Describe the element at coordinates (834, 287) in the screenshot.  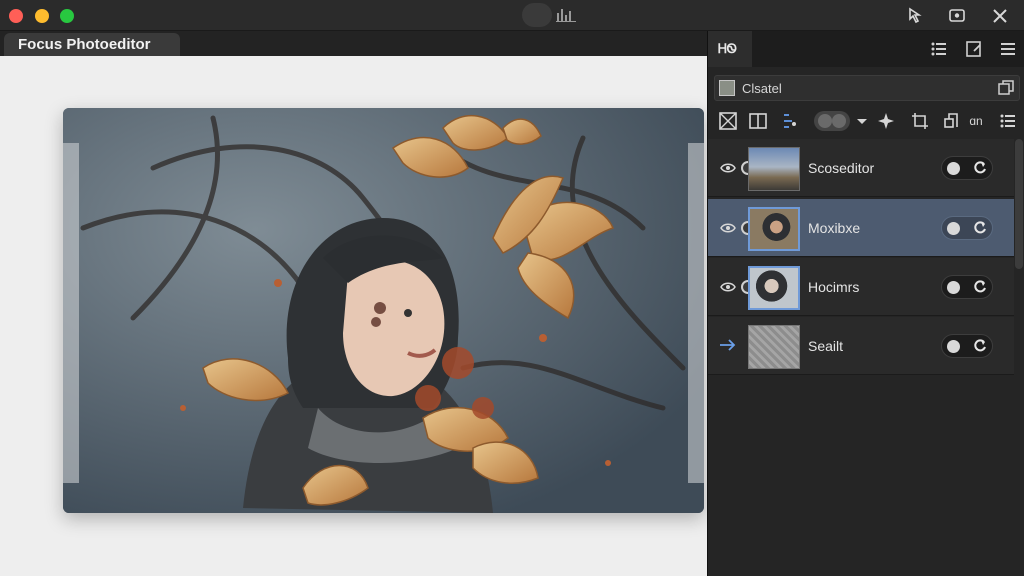
I see `layer-name: Hocimrs` at that location.